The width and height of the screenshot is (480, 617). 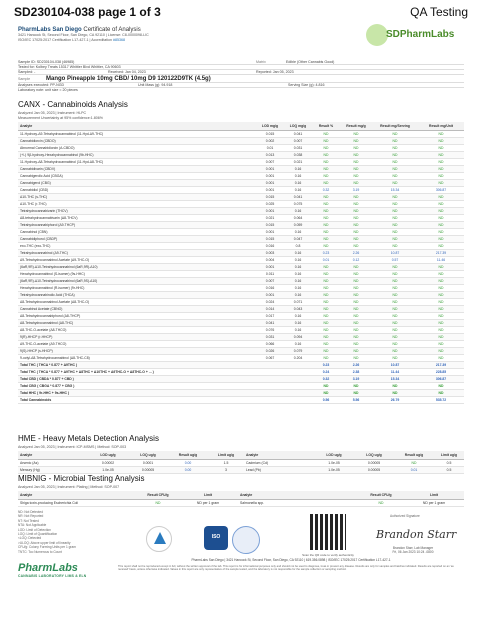 What do you see at coordinates (270, 323) in the screenshot?
I see `table-cell: 0.041` at bounding box center [270, 323].